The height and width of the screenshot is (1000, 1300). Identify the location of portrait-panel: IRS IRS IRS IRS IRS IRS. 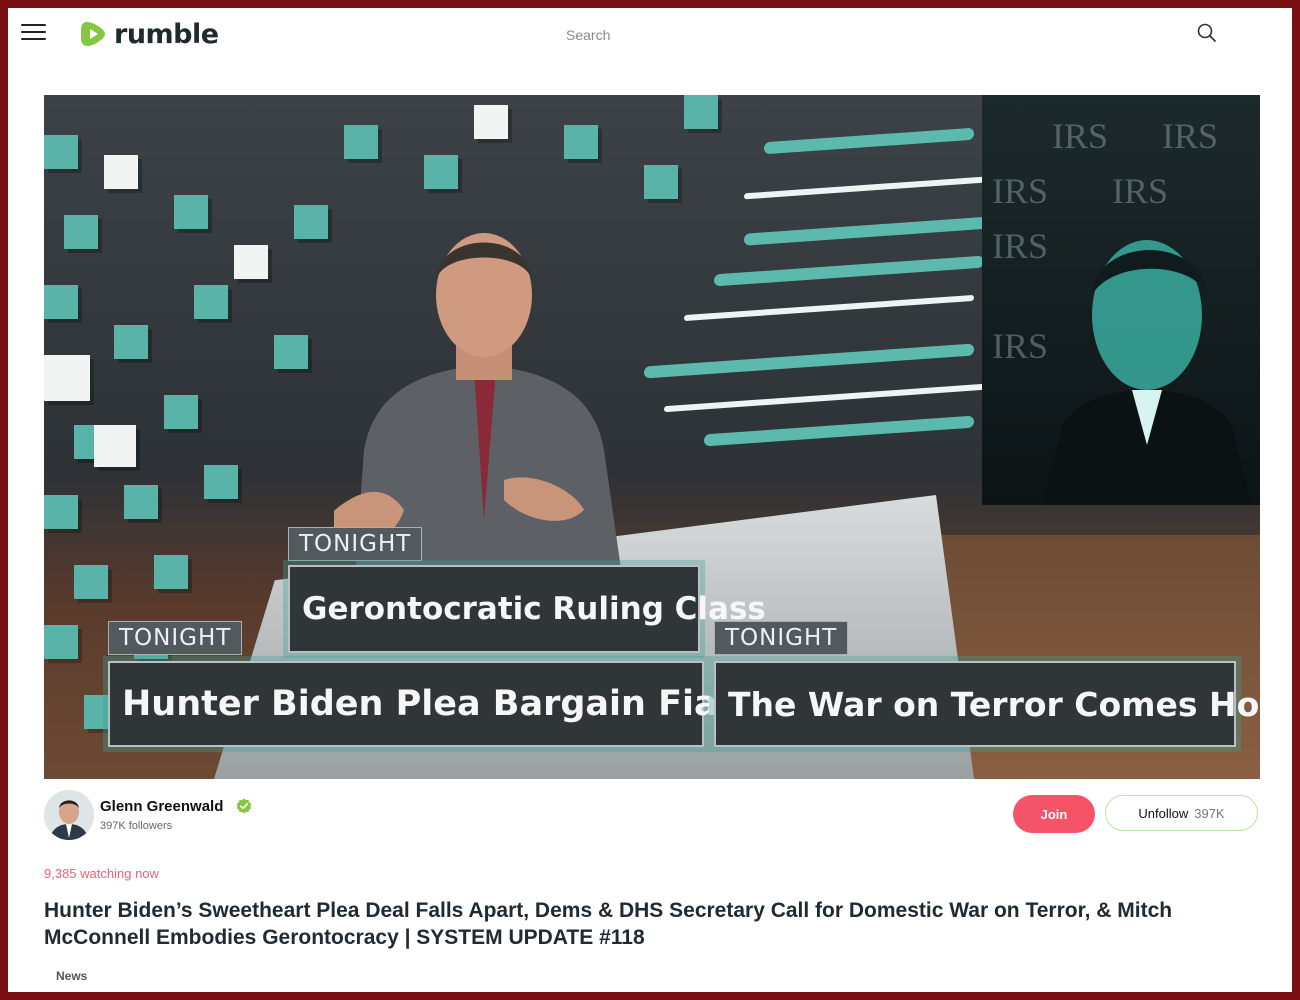
(1121, 300).